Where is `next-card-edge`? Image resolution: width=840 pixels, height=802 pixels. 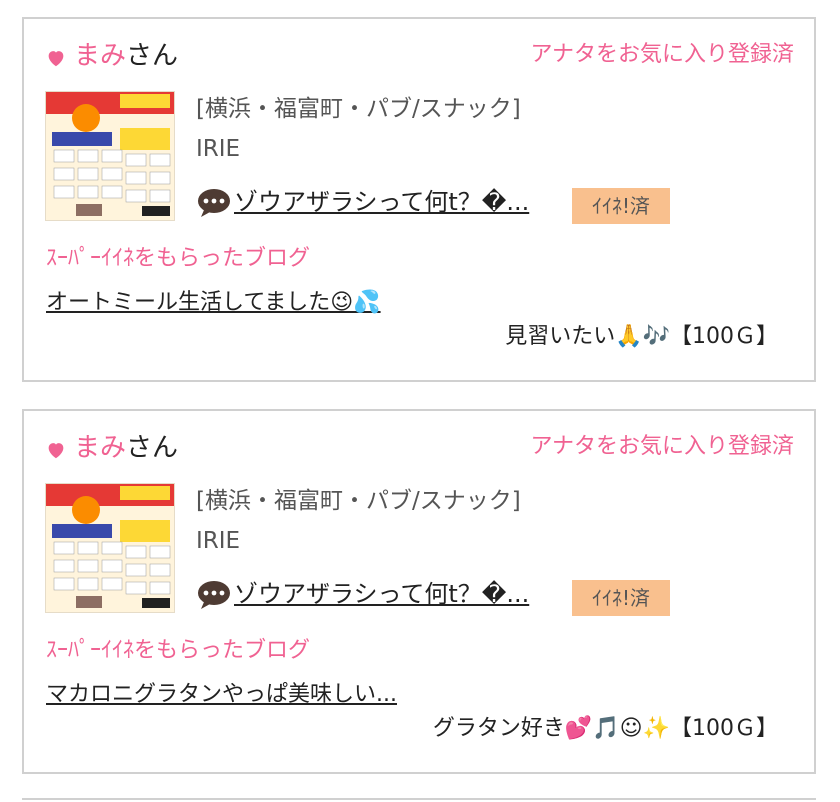 next-card-edge is located at coordinates (419, 800).